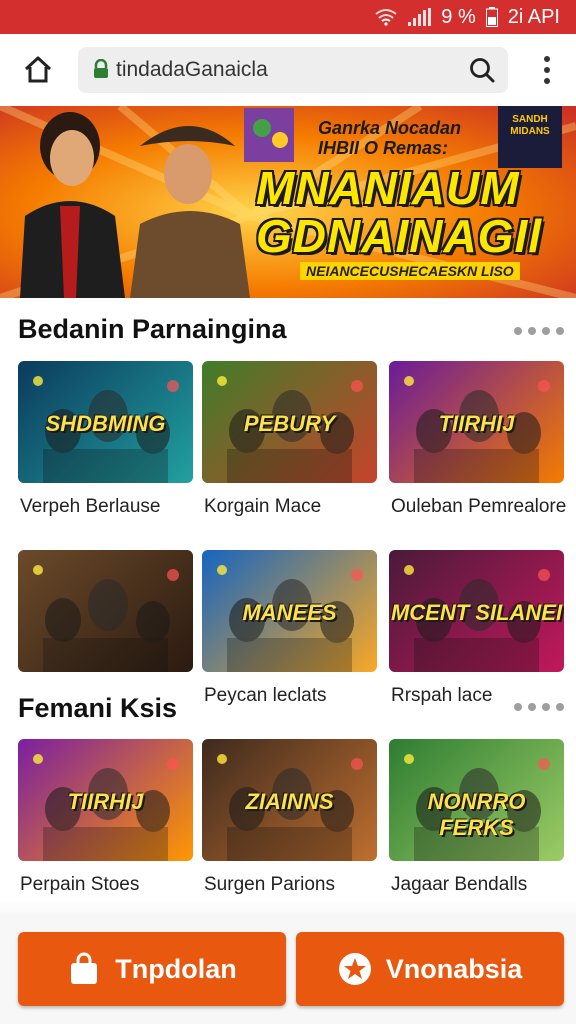 This screenshot has height=1024, width=576. I want to click on game-card: MANEES, so click(289, 611).